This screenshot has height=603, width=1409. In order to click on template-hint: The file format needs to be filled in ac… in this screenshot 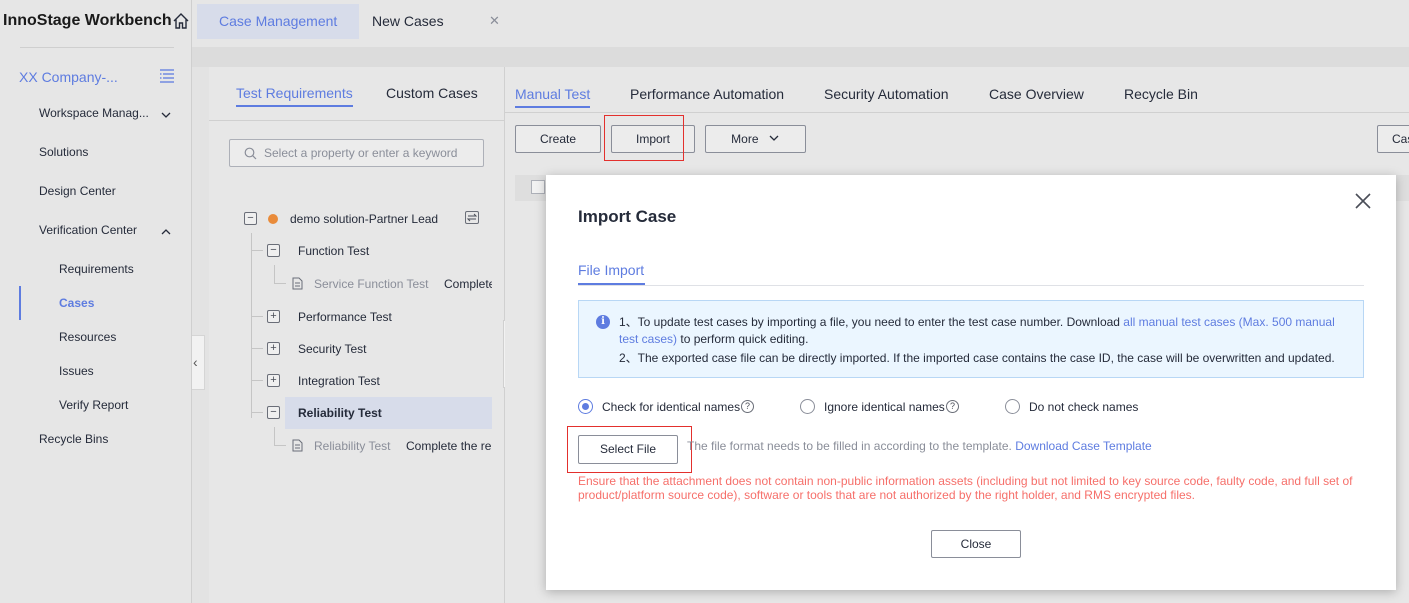, I will do `click(919, 446)`.